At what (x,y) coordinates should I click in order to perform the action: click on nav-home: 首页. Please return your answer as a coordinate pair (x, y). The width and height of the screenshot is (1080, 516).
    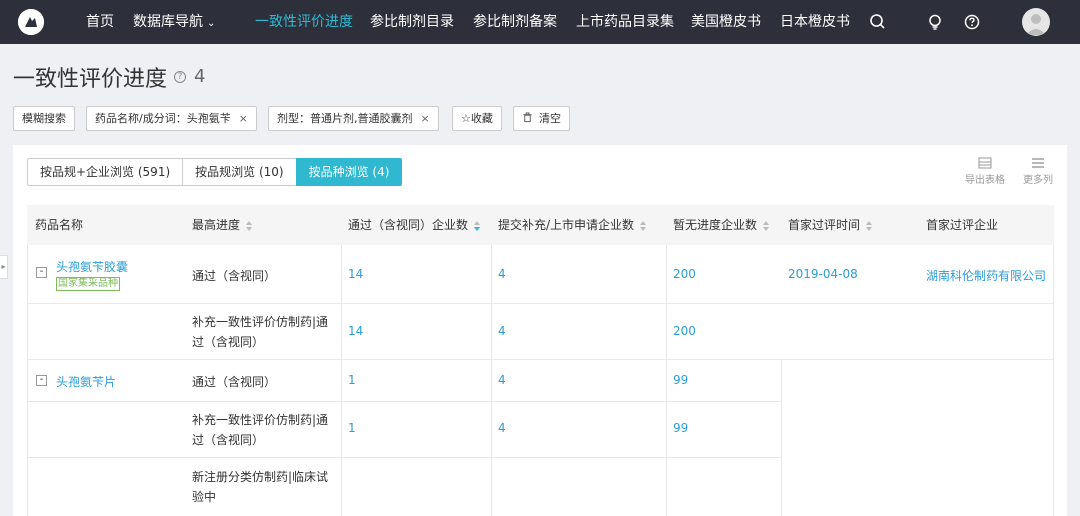
    Looking at the image, I should click on (100, 22).